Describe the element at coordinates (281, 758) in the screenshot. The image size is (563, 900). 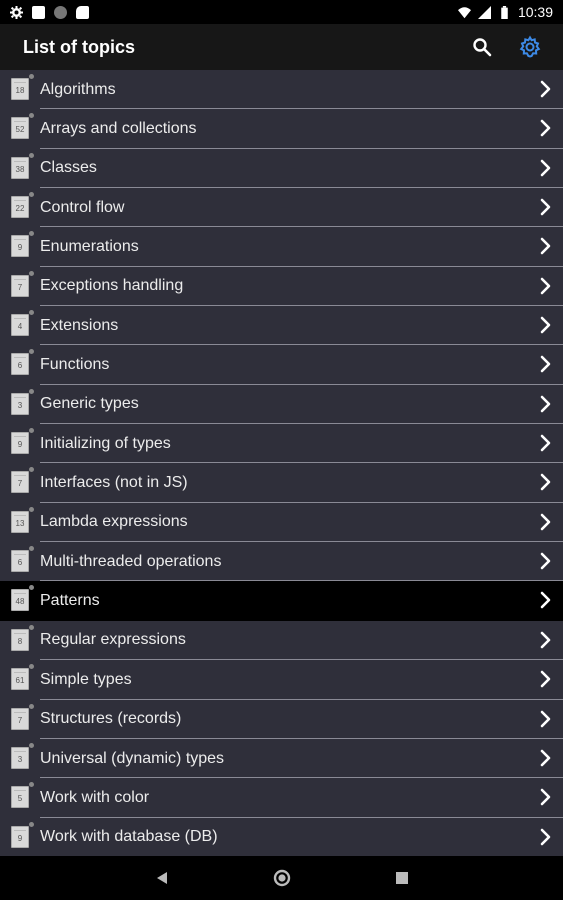
I see `topic-row: 3 Universal (dynamic) types` at that location.